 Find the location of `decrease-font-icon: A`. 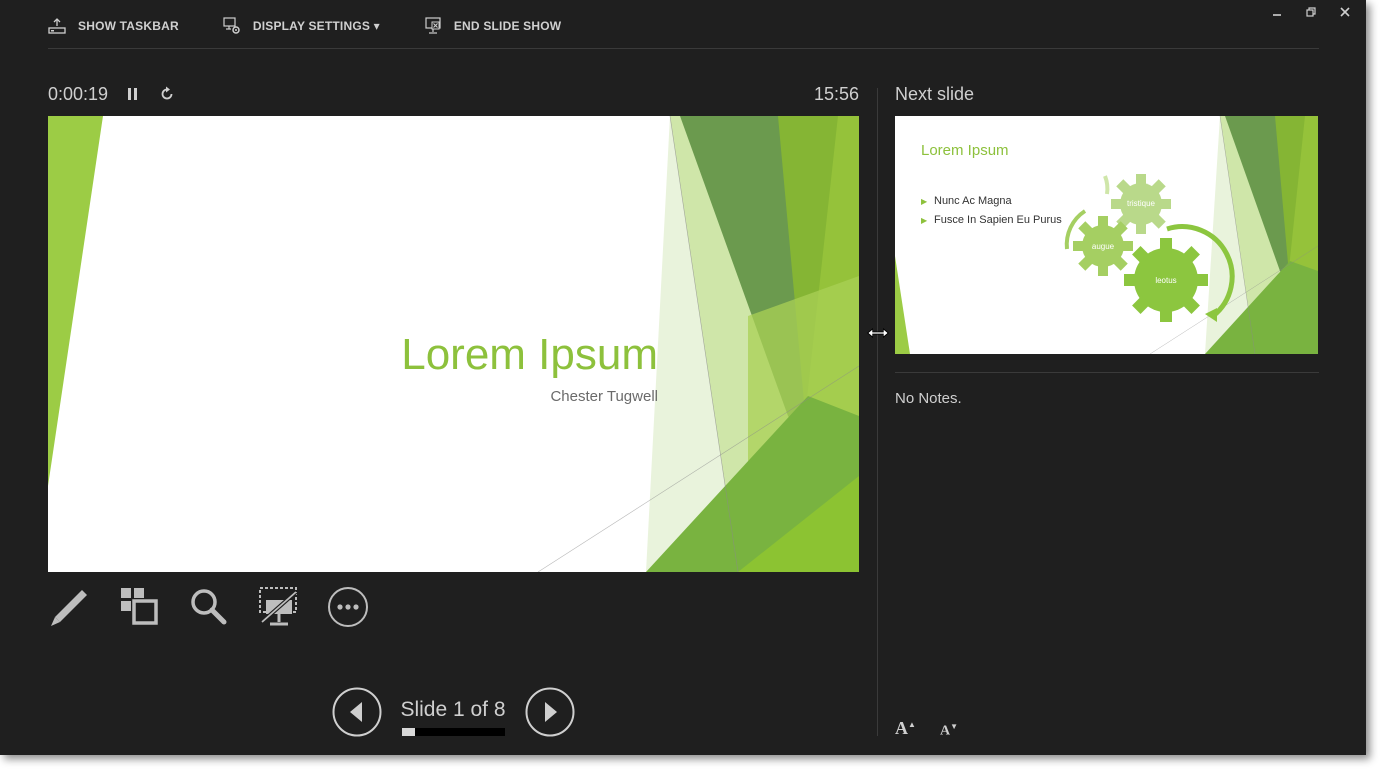

decrease-font-icon: A is located at coordinates (945, 731).